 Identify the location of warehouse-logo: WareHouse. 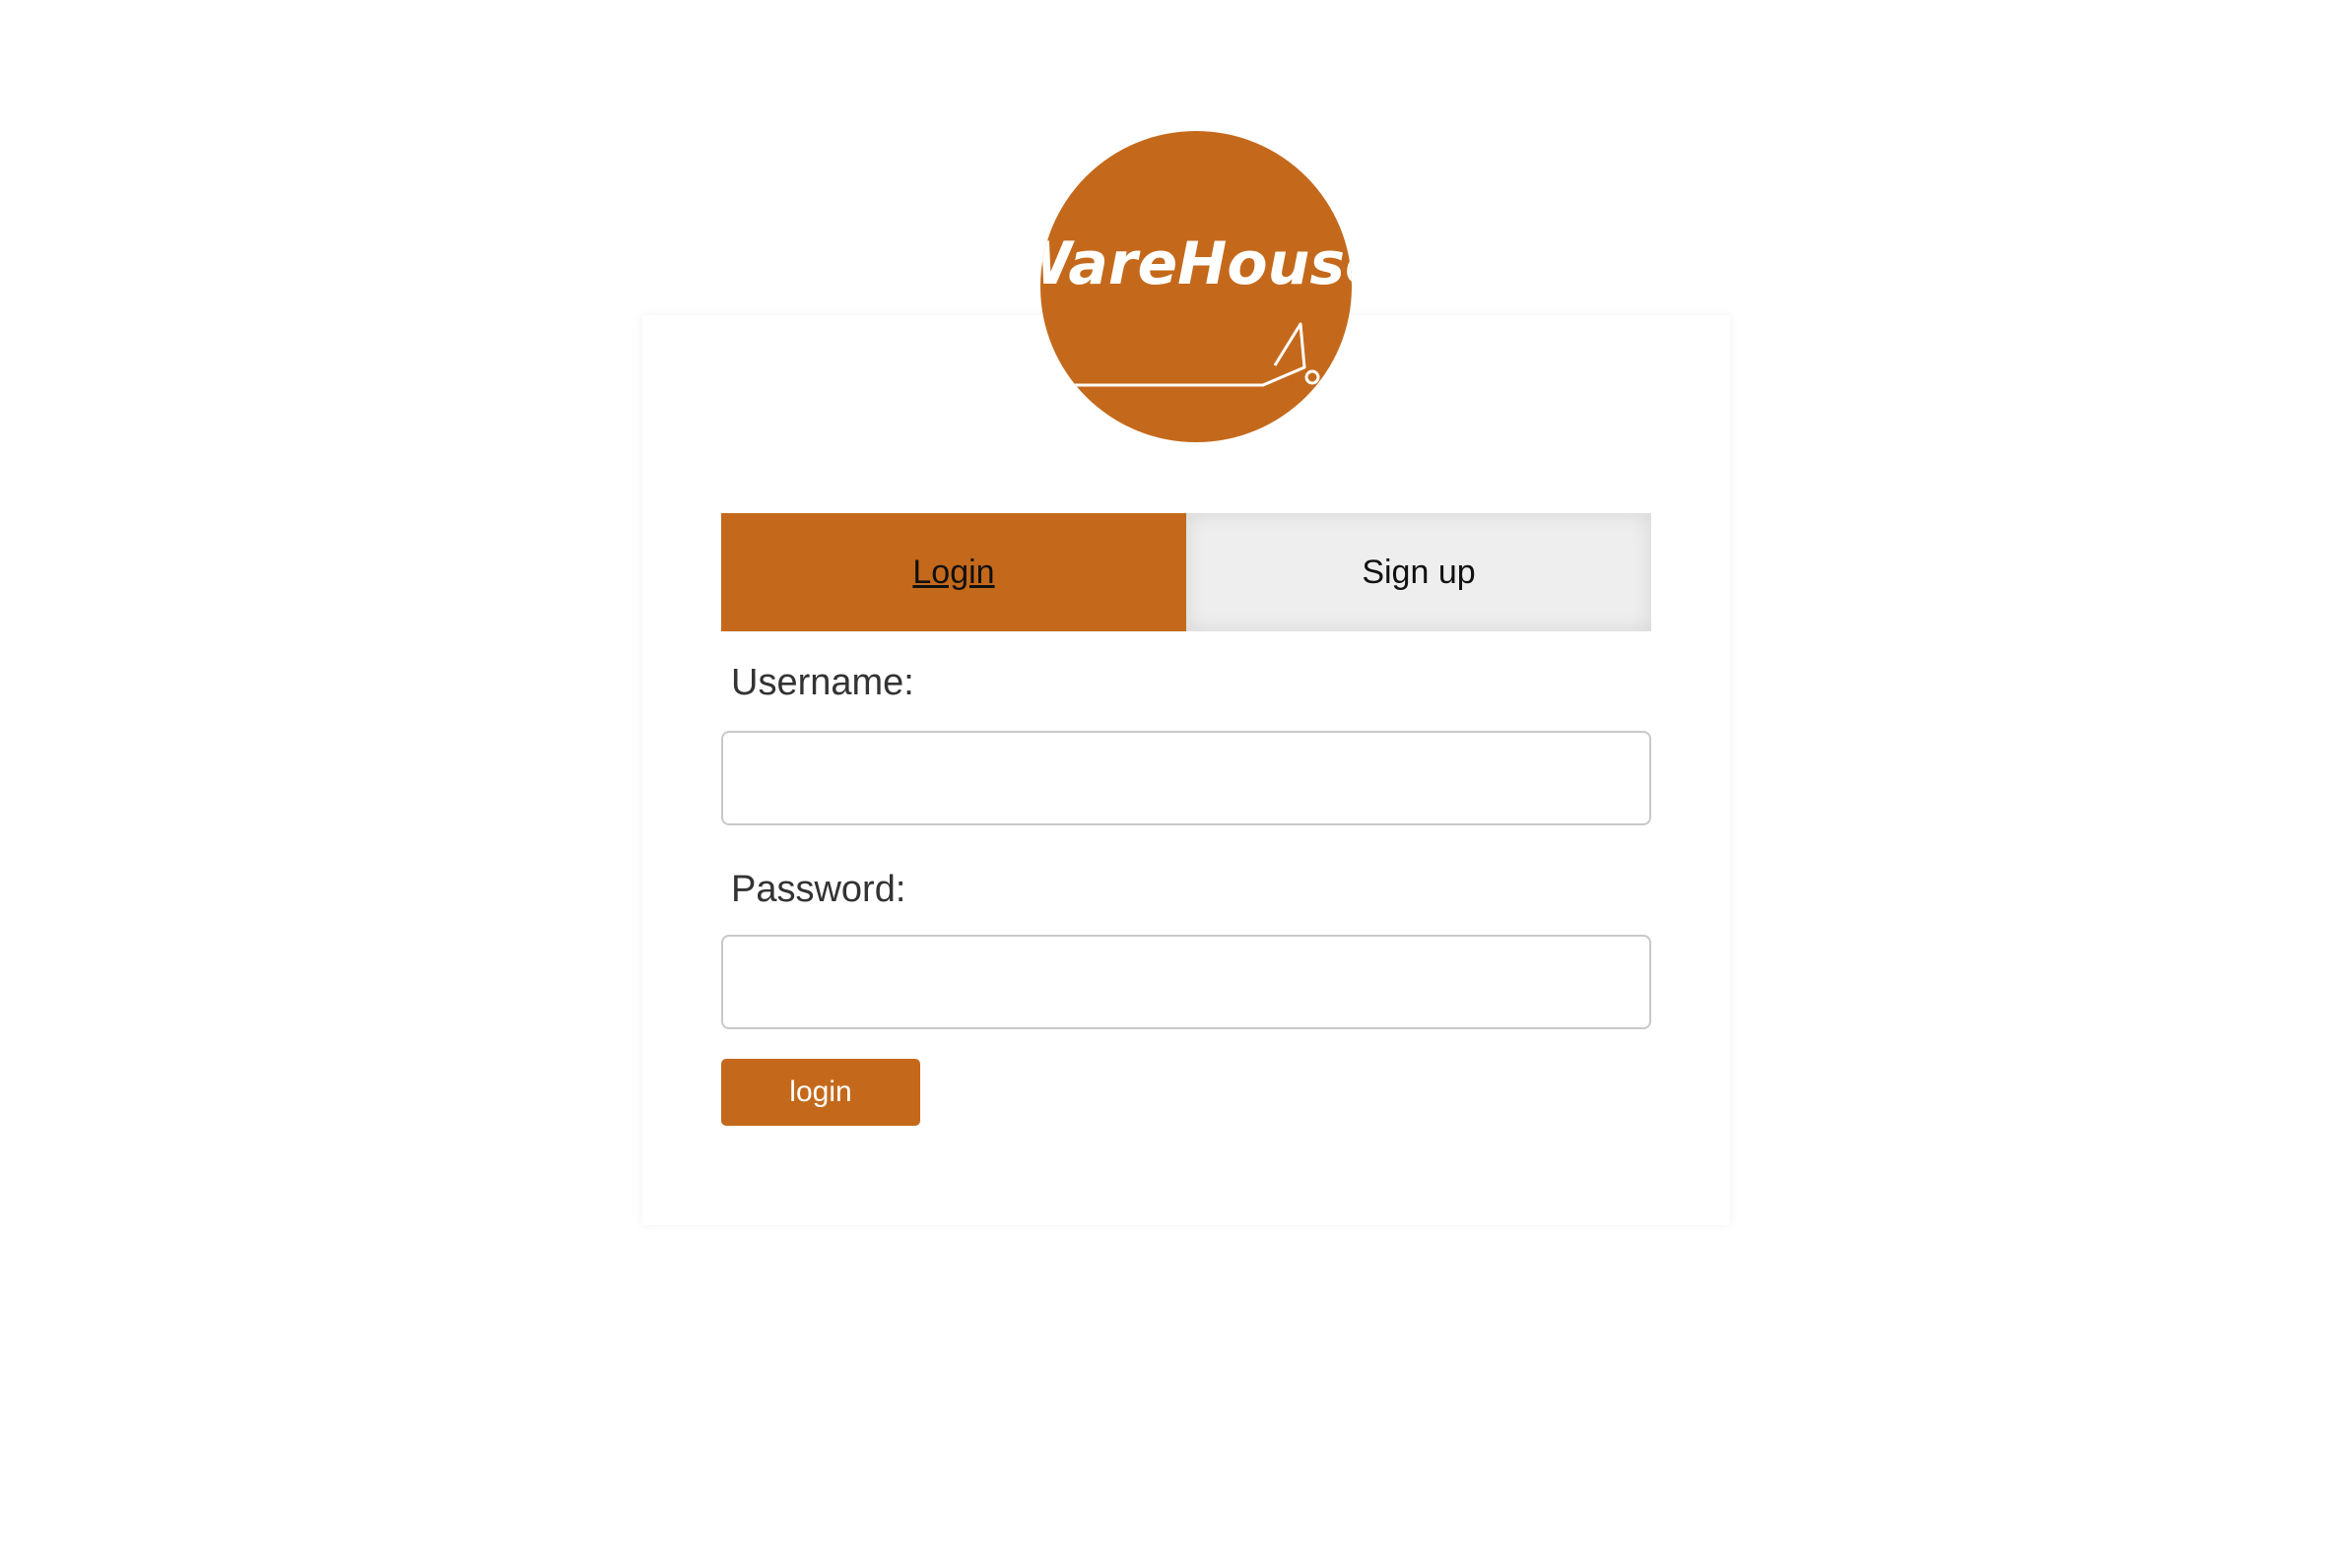
(1196, 286).